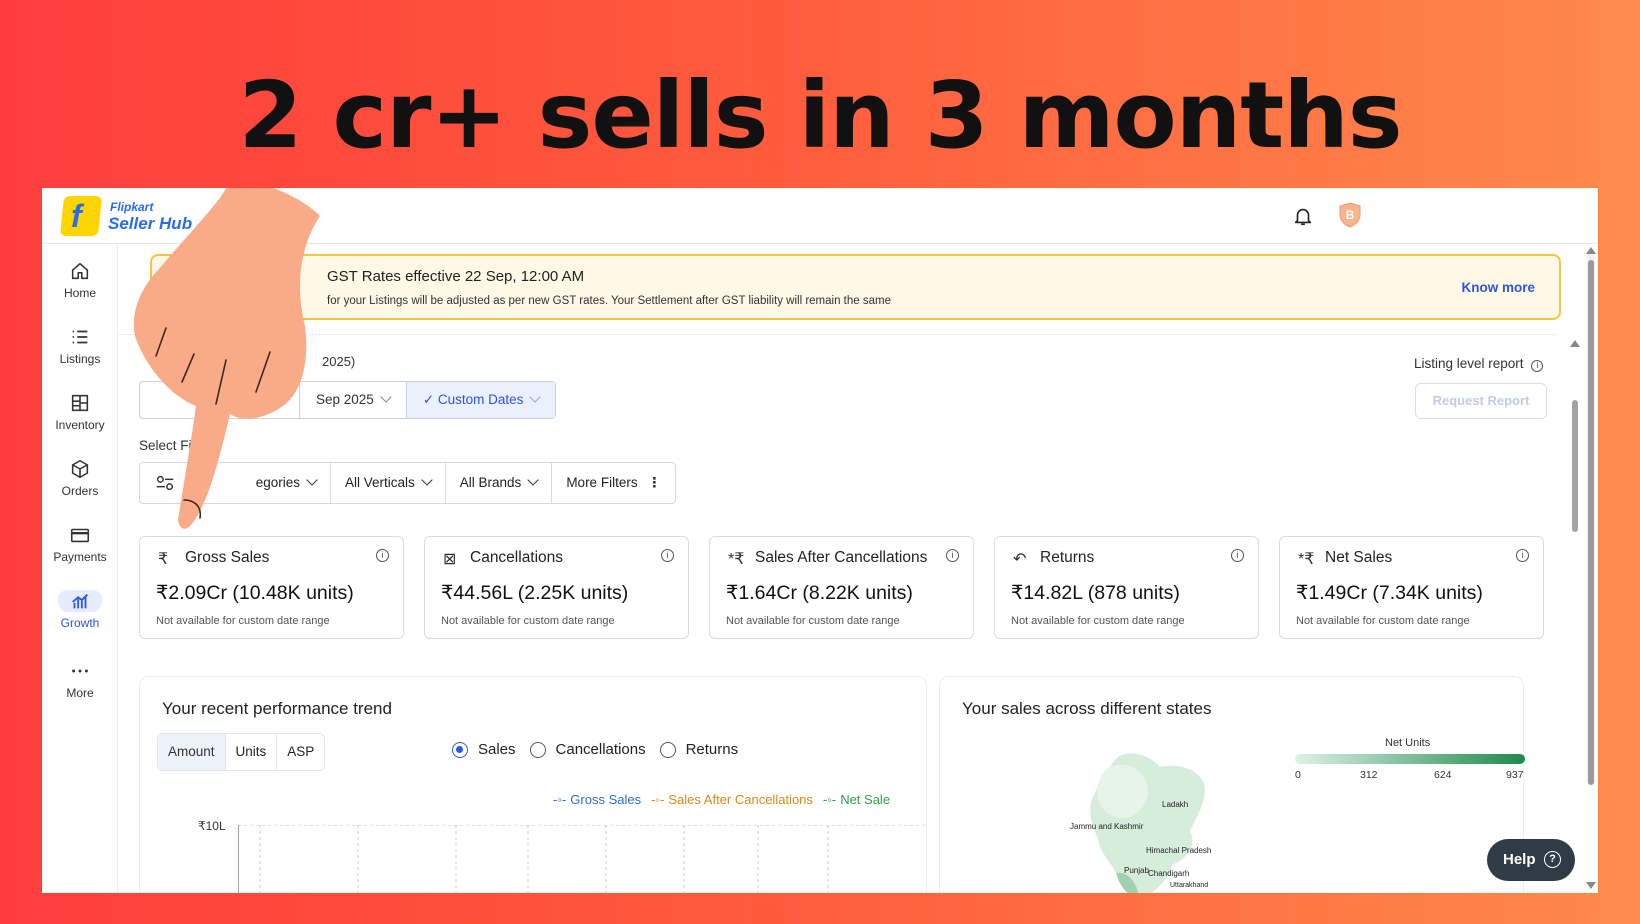 The height and width of the screenshot is (924, 1640). Describe the element at coordinates (252, 752) in the screenshot. I see `tab-units: Units` at that location.